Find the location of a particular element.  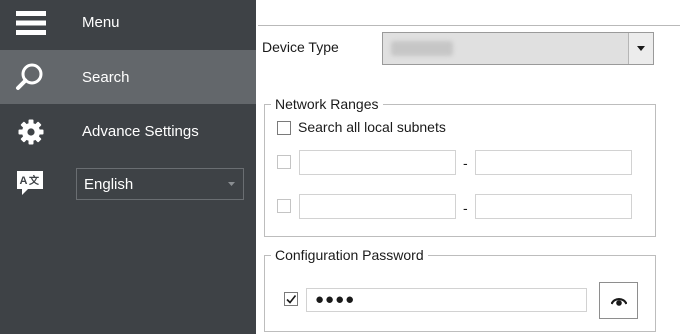

device-type-label: Device Type is located at coordinates (300, 47).